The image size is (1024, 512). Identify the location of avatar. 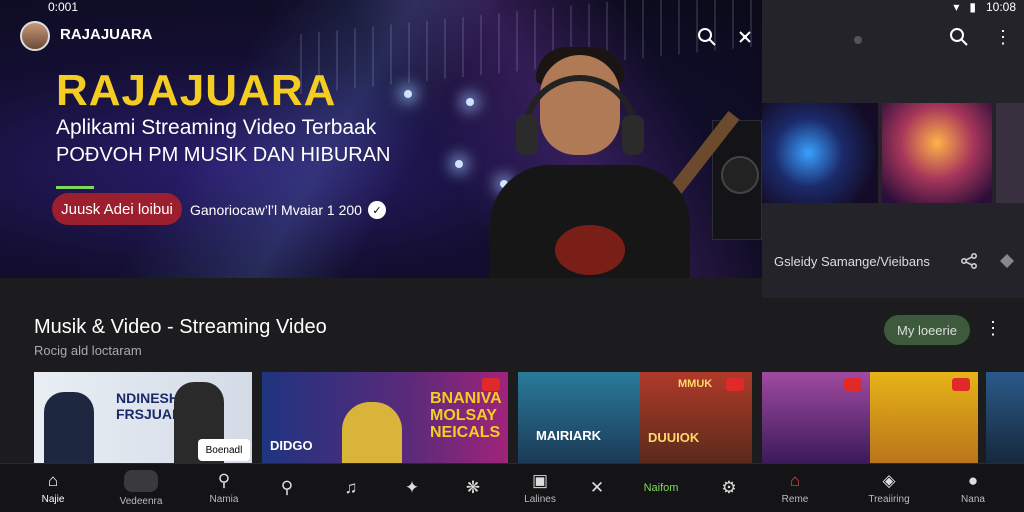
(35, 36).